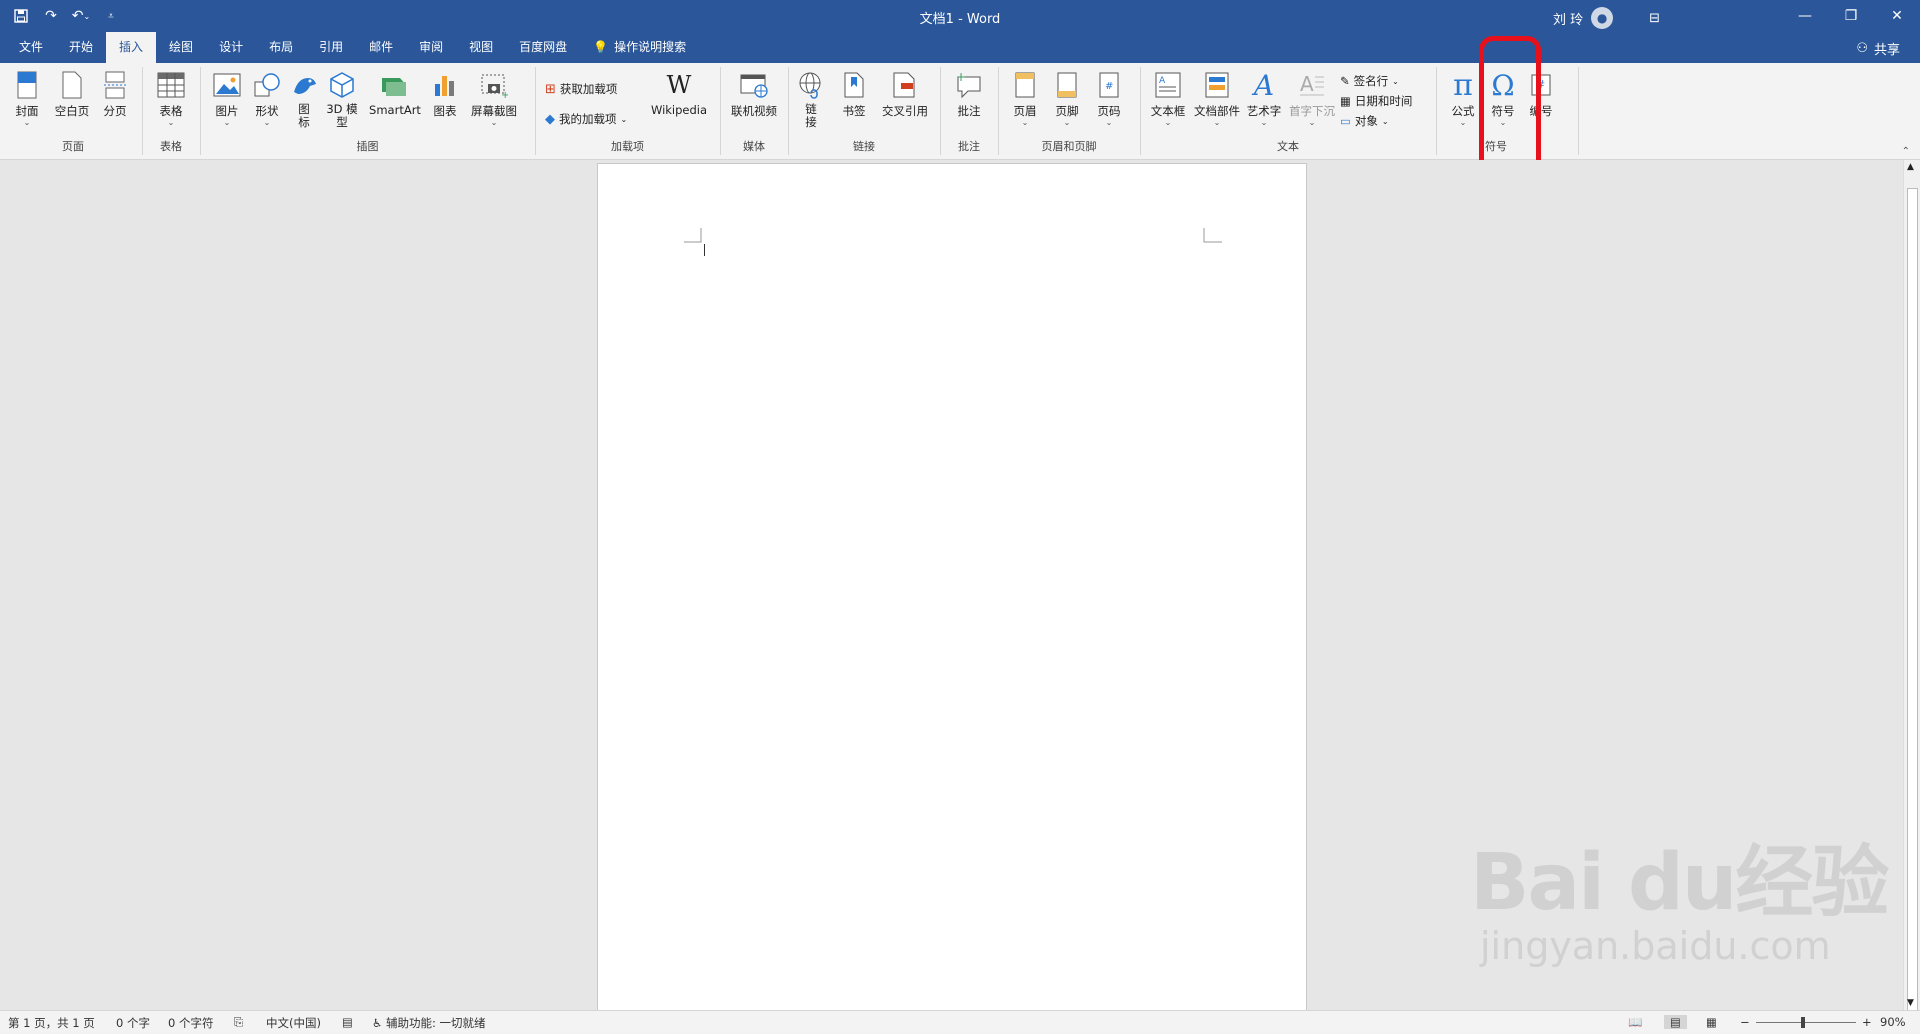  I want to click on group-header-footer: 页眉 ⌄ 页脚 ⌄ # 页码 ⌄ 页眉和页脚, so click(1069, 111).